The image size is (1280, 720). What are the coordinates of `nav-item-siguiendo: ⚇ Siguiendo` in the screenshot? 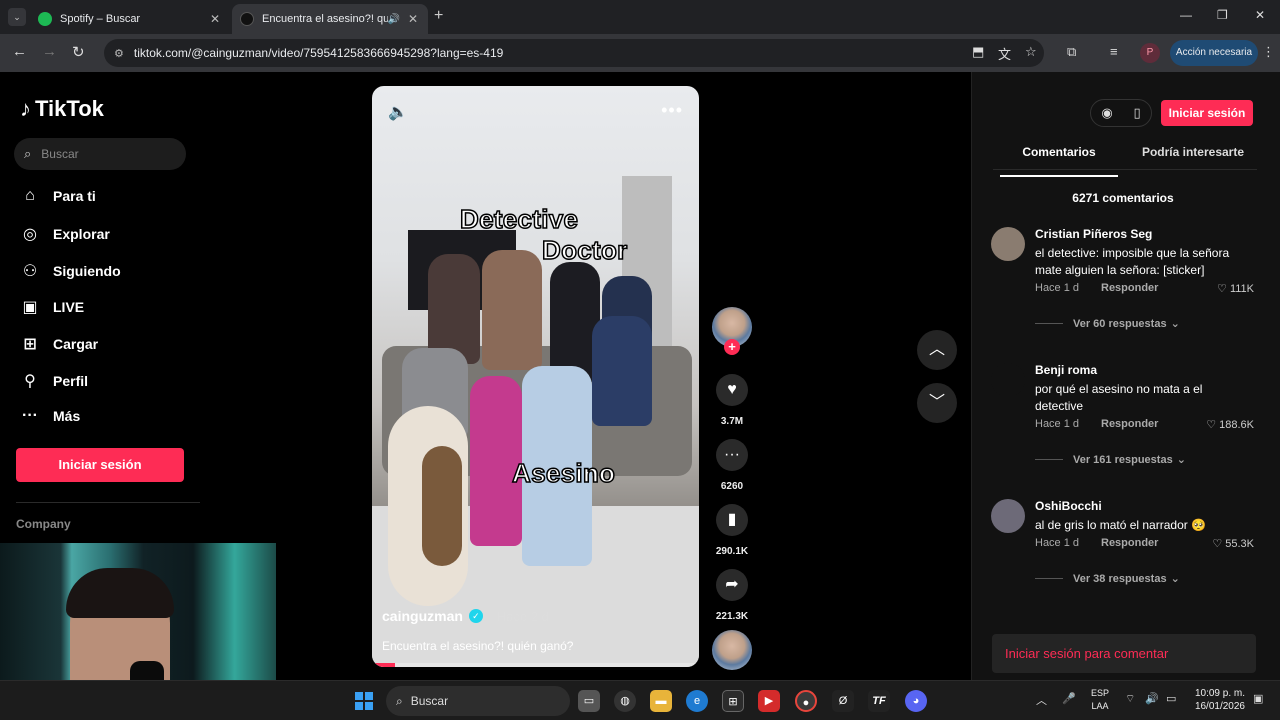 It's located at (70, 271).